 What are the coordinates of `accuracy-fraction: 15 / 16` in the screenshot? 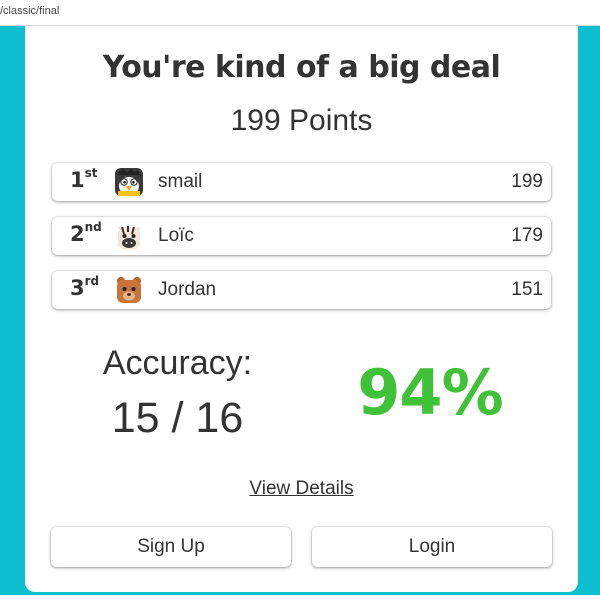 It's located at (177, 418).